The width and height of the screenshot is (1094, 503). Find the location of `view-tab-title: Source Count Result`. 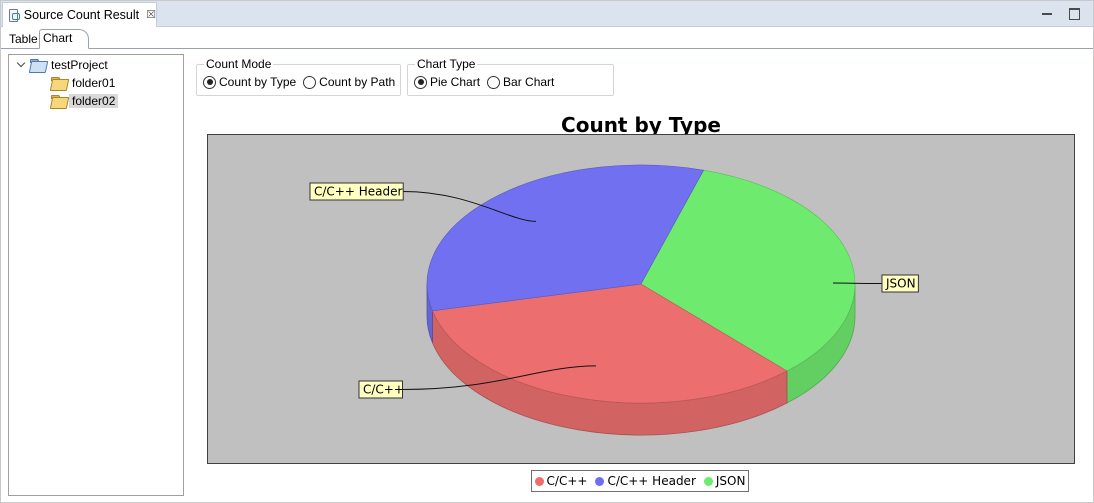

view-tab-title: Source Count Result is located at coordinates (81, 15).